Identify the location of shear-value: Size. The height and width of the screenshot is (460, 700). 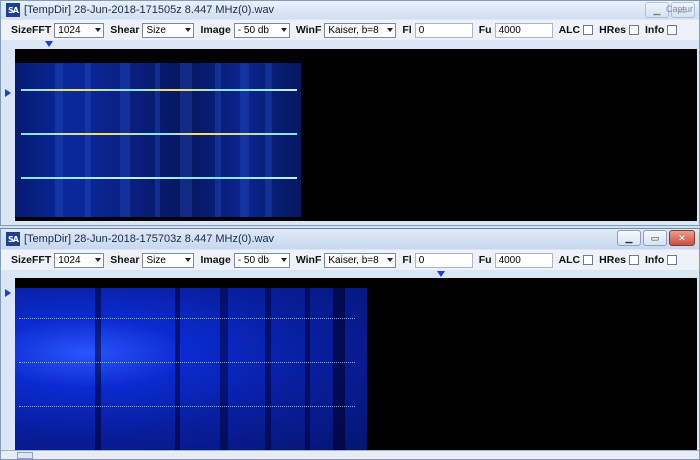
(156, 260).